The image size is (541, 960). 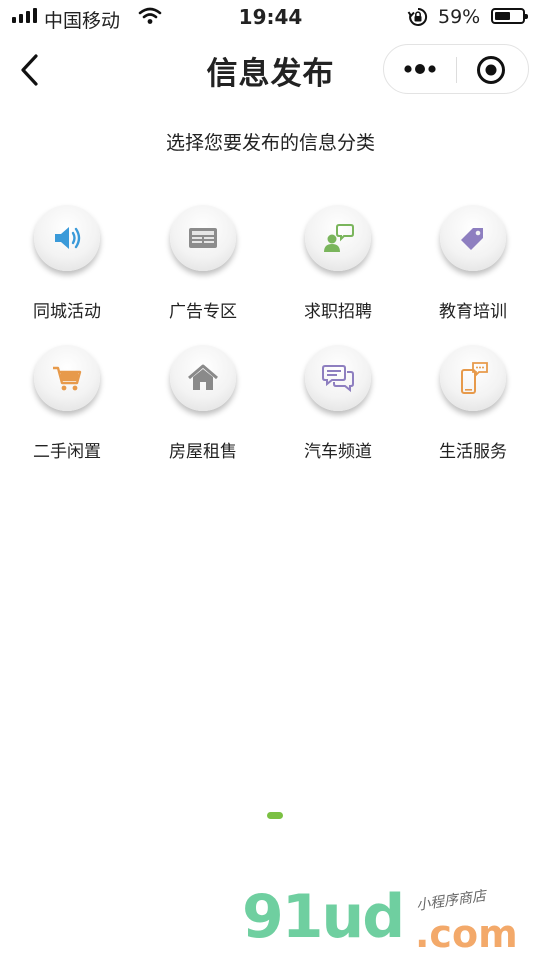 I want to click on phone-icon, so click(x=474, y=378).